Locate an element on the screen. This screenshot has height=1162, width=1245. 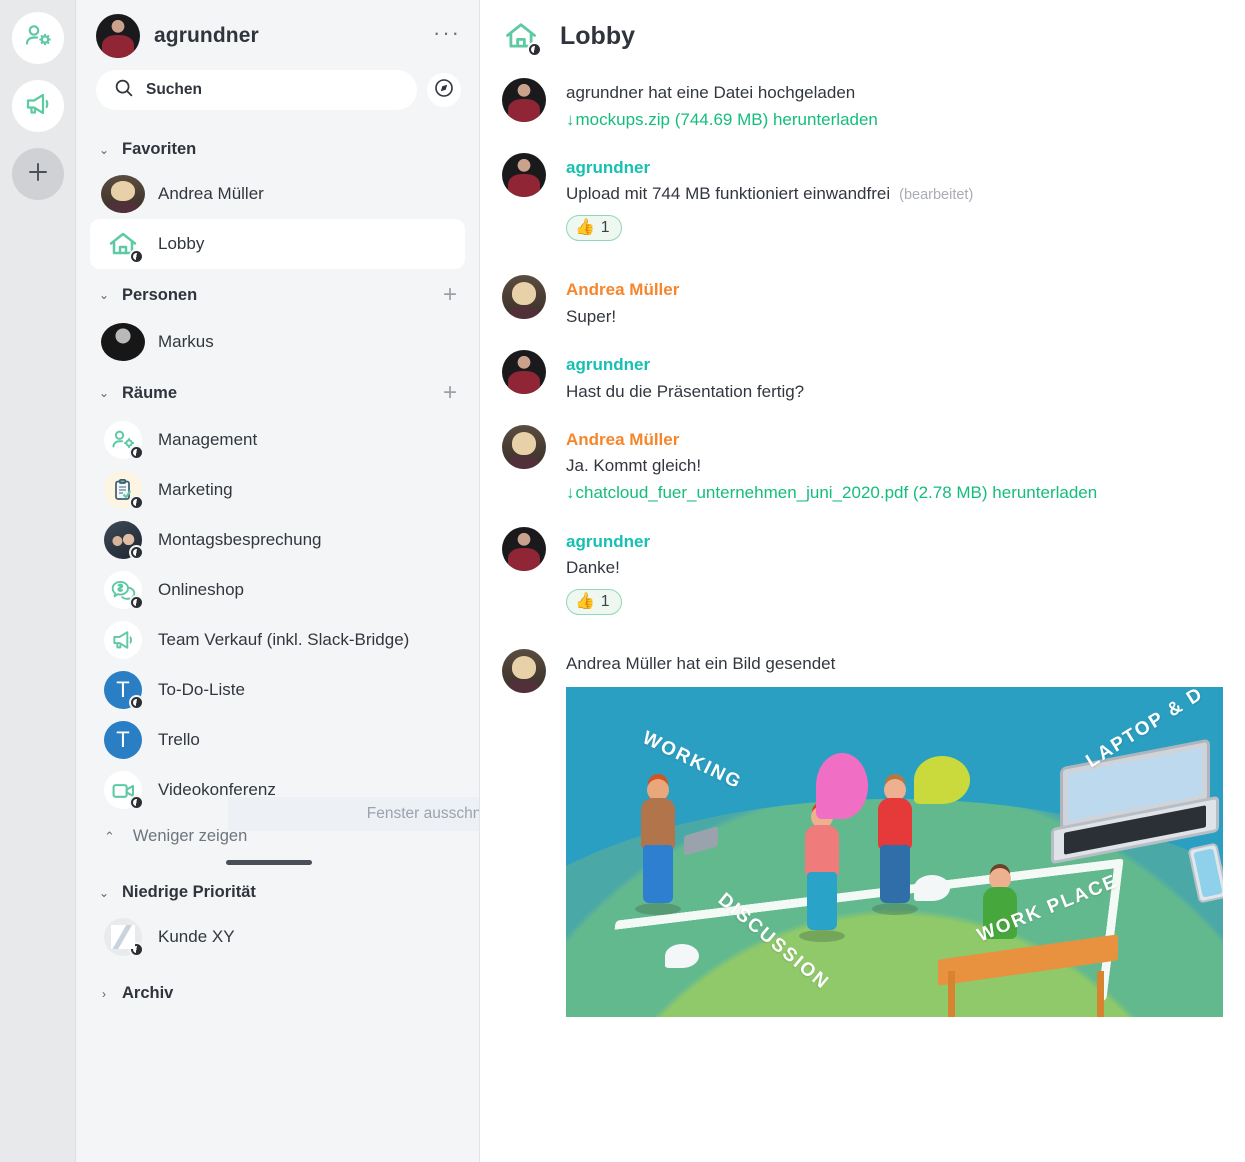
search-box is located at coordinates (256, 90).